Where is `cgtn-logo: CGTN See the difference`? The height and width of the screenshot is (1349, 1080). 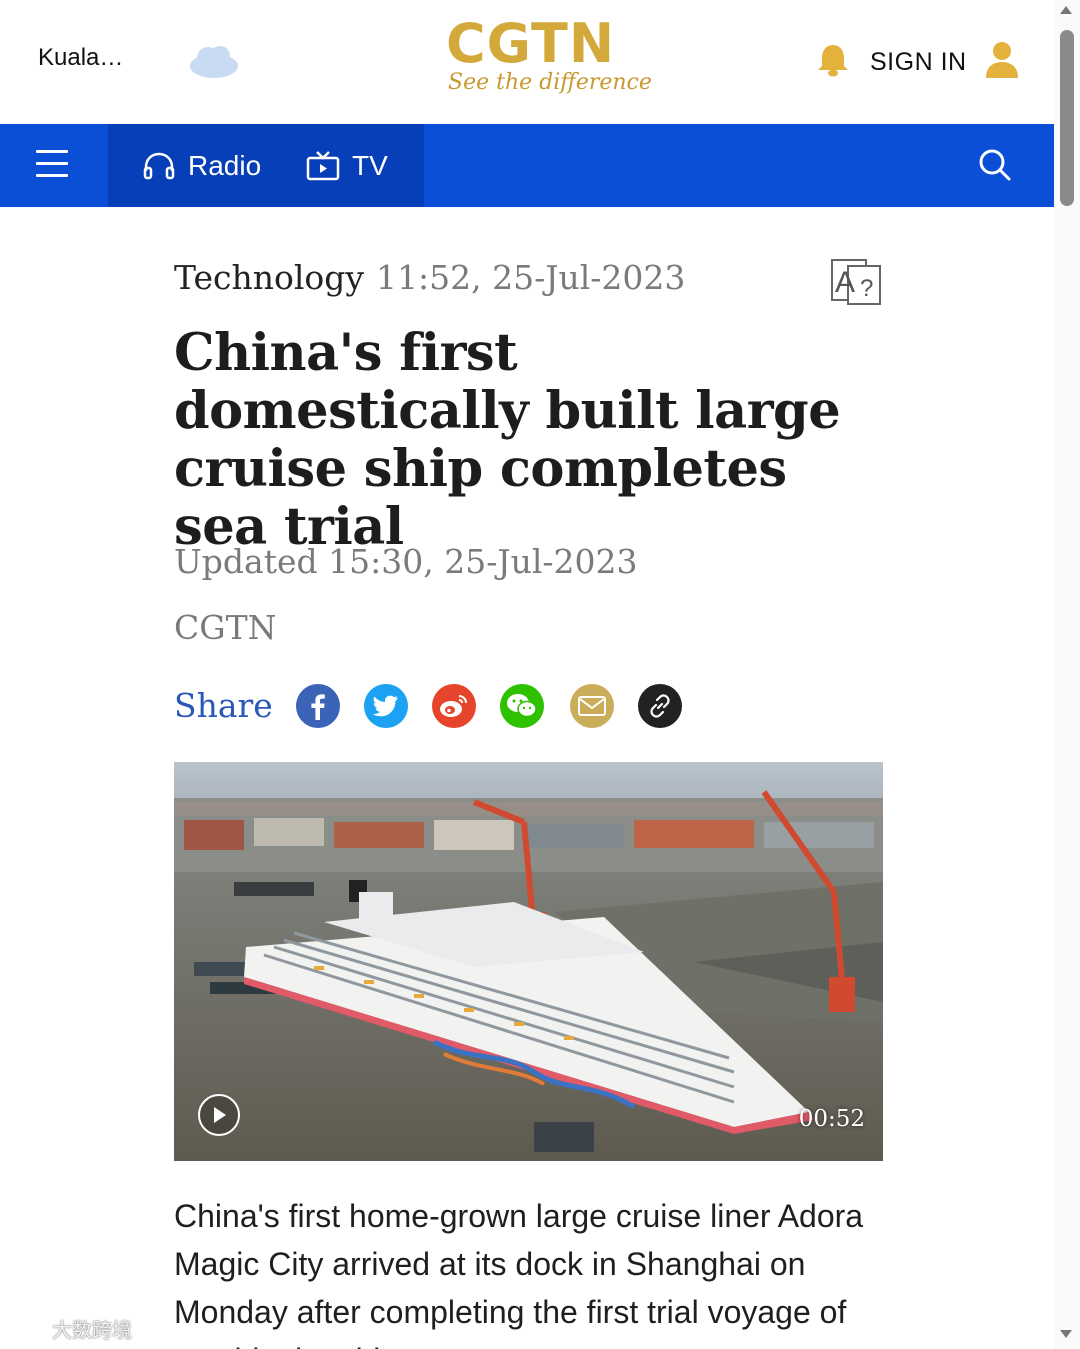 cgtn-logo: CGTN See the difference is located at coordinates (548, 59).